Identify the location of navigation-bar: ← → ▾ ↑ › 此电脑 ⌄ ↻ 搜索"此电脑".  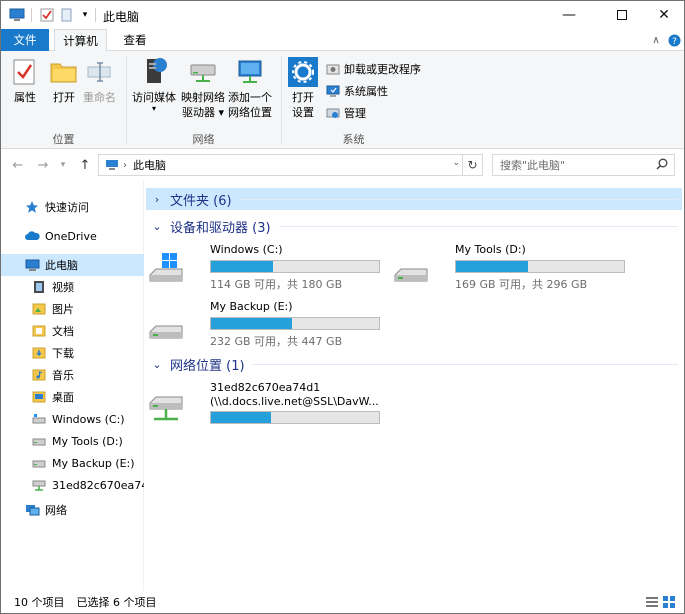
(342, 165).